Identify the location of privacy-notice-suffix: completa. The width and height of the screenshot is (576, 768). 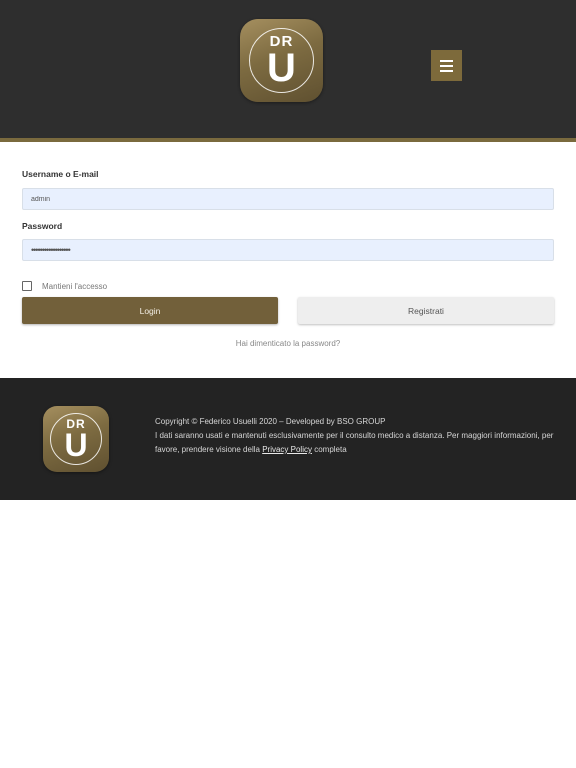
(329, 449).